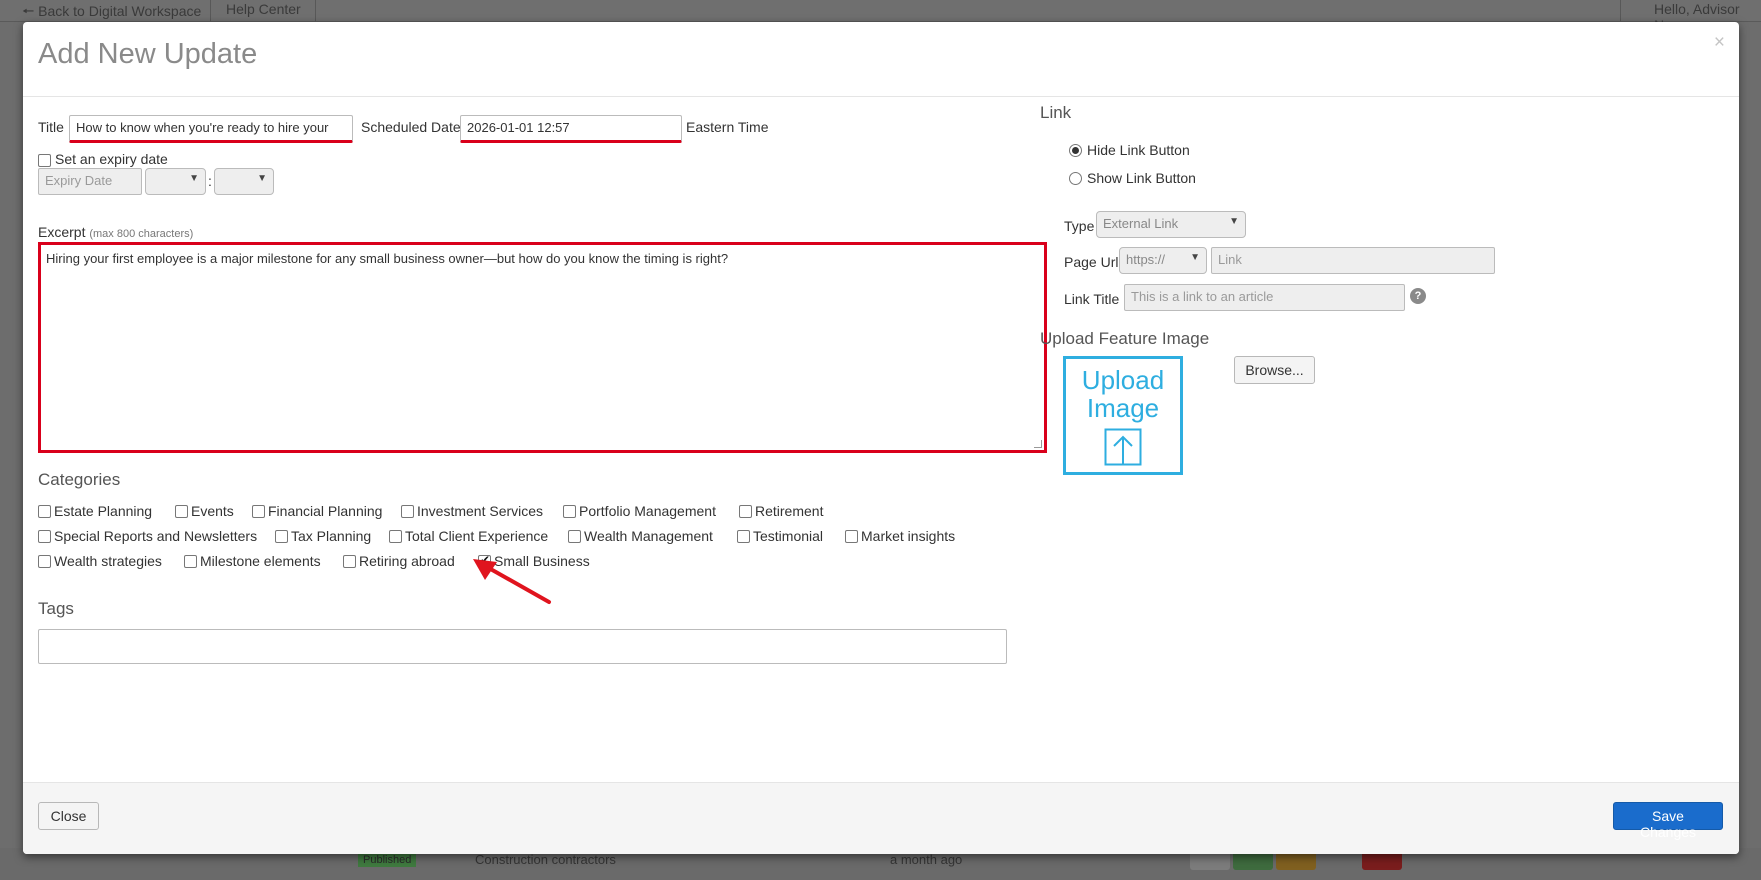 This screenshot has height=880, width=1761. What do you see at coordinates (411, 127) in the screenshot?
I see `scheduled-date-label: Scheduled Date` at bounding box center [411, 127].